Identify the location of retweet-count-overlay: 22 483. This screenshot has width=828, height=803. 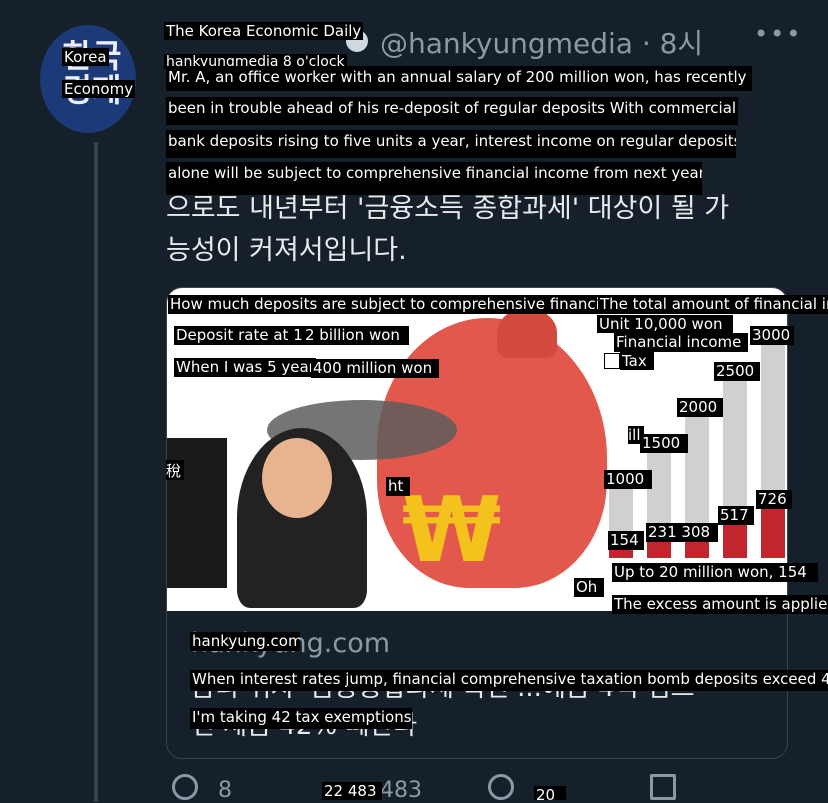
(352, 791).